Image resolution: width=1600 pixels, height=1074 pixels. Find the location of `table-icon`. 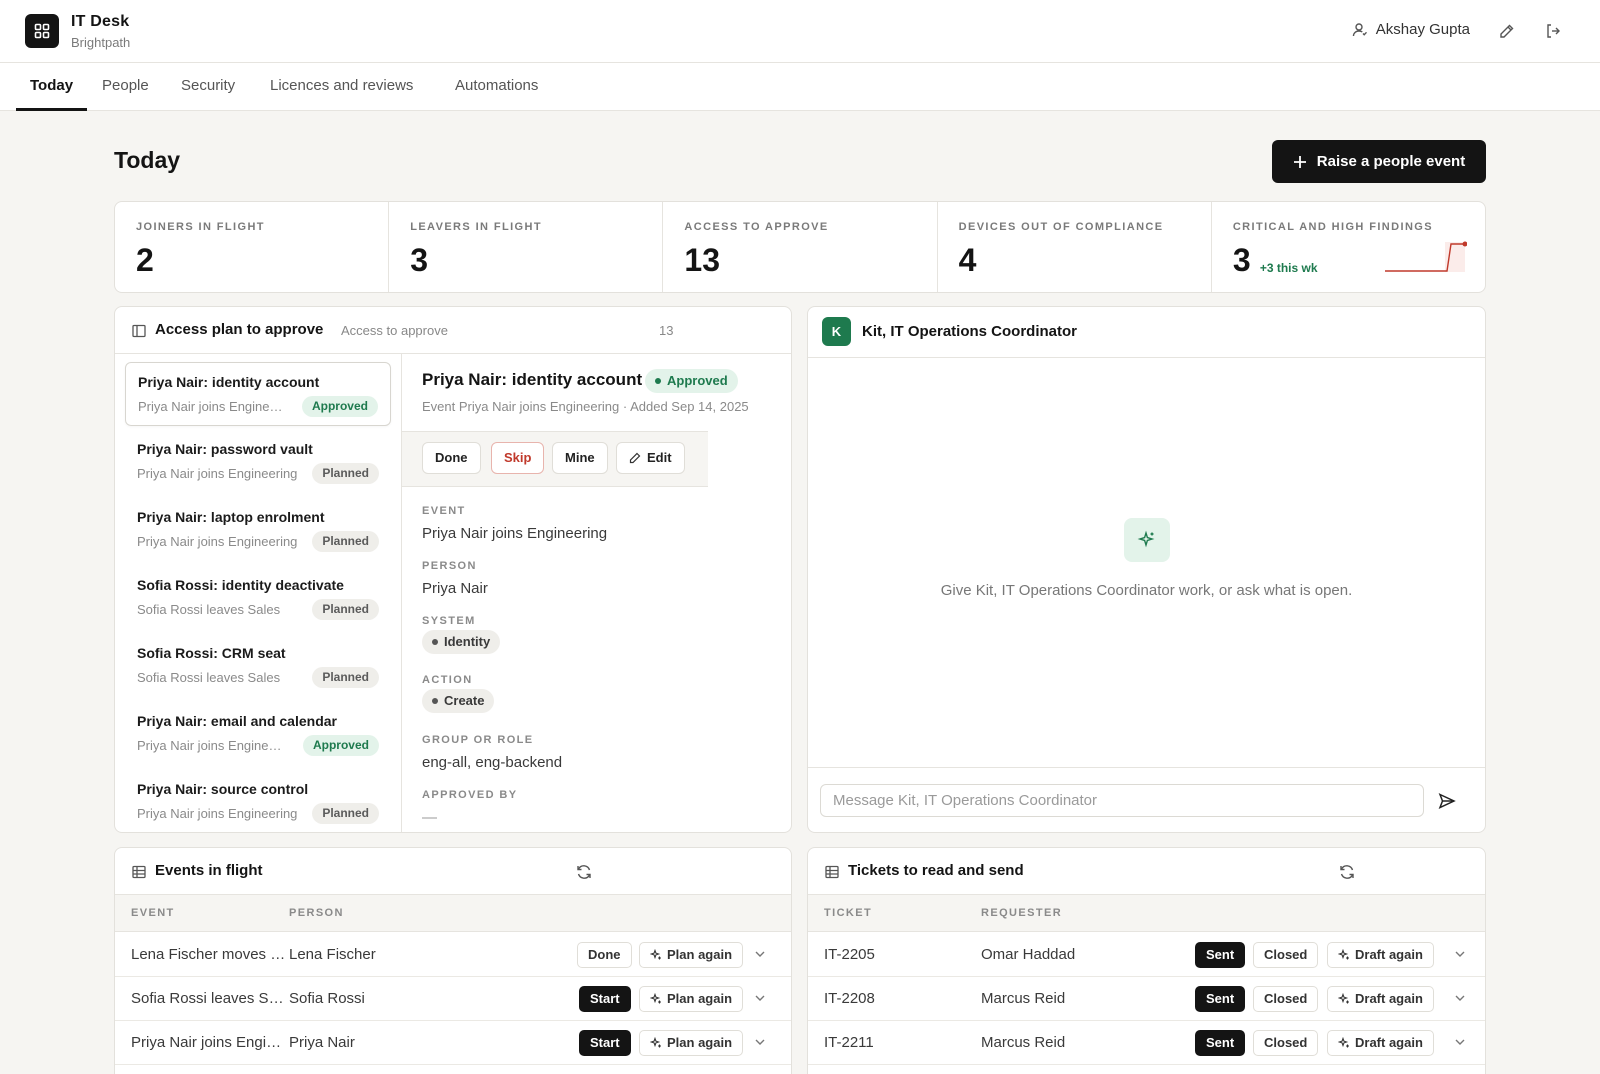

table-icon is located at coordinates (139, 872).